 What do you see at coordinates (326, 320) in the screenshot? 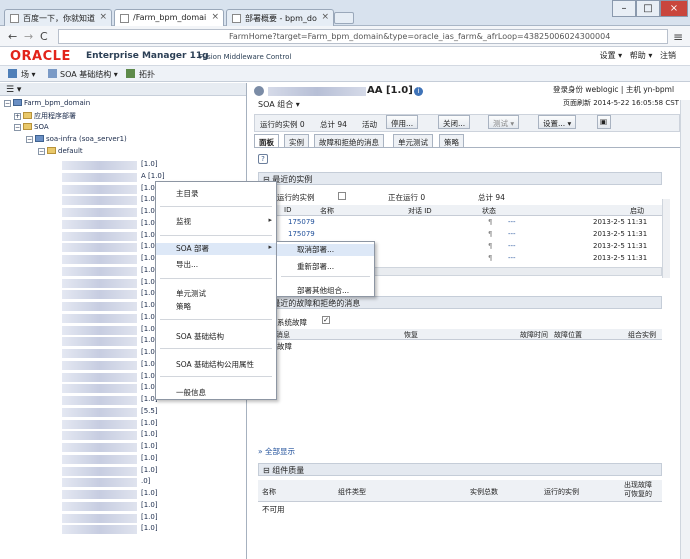
I see `show-system-faults-checkbox: ✓` at bounding box center [326, 320].